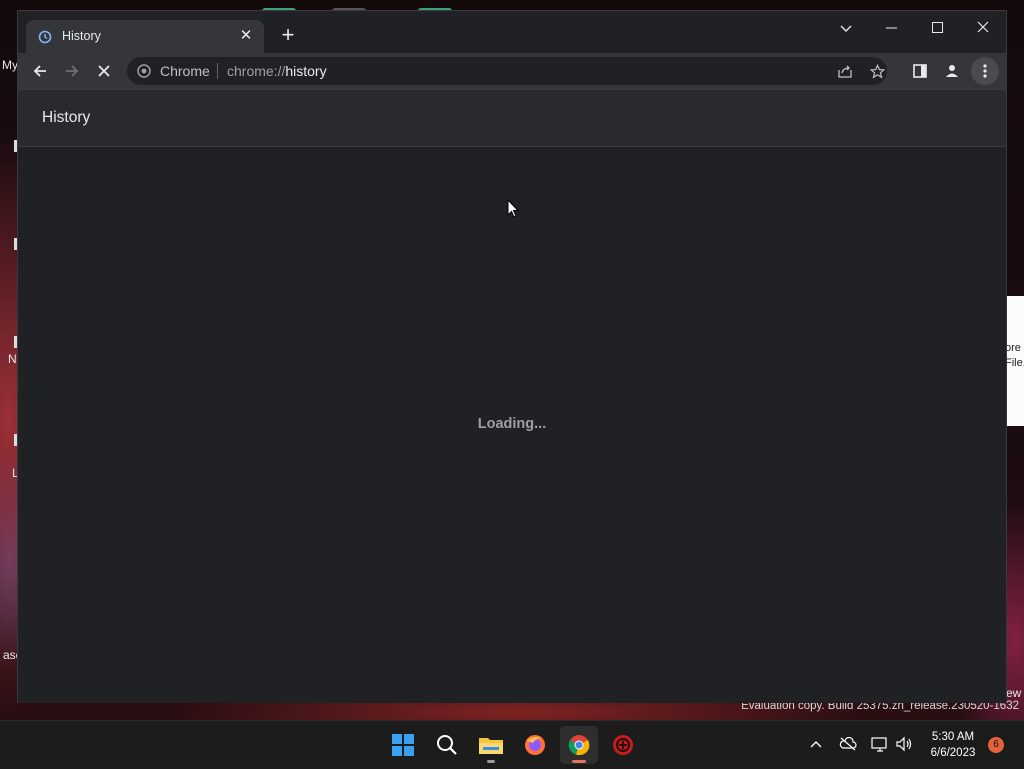  Describe the element at coordinates (848, 744) in the screenshot. I see `onedrive-offline-icon` at that location.